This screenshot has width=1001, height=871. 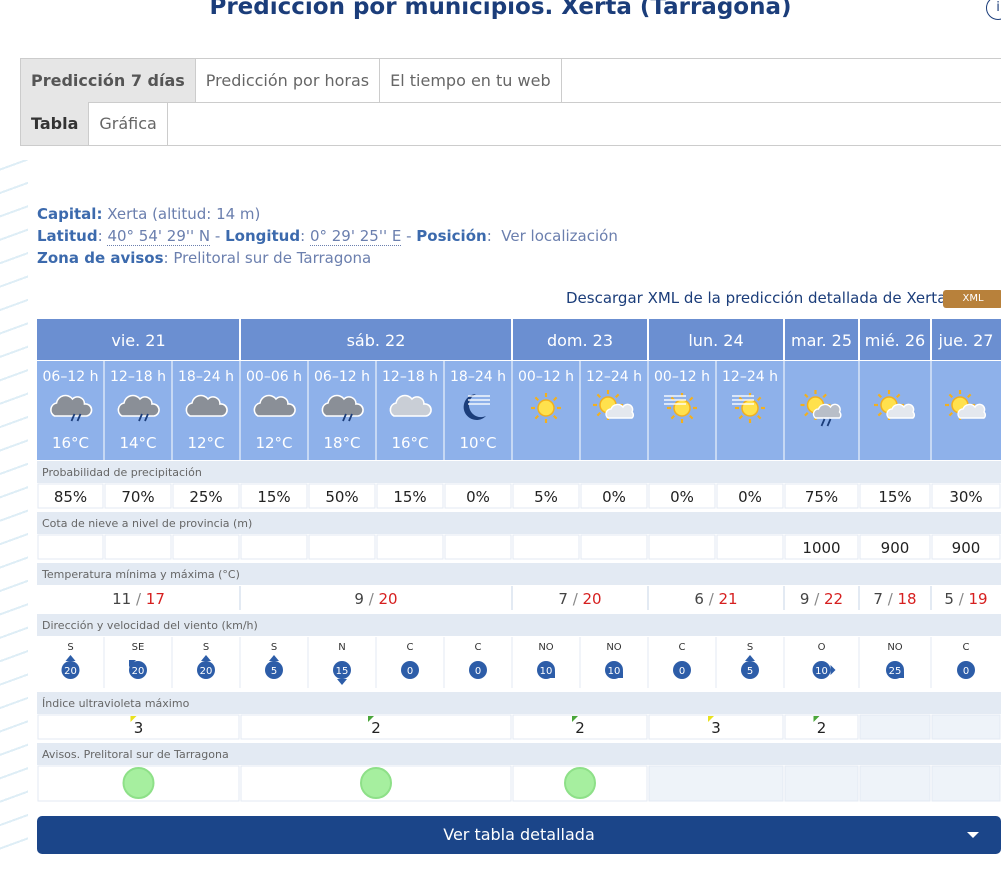 I want to click on ver-tabla-detallada-label: Ver tabla detallada, so click(x=519, y=834).